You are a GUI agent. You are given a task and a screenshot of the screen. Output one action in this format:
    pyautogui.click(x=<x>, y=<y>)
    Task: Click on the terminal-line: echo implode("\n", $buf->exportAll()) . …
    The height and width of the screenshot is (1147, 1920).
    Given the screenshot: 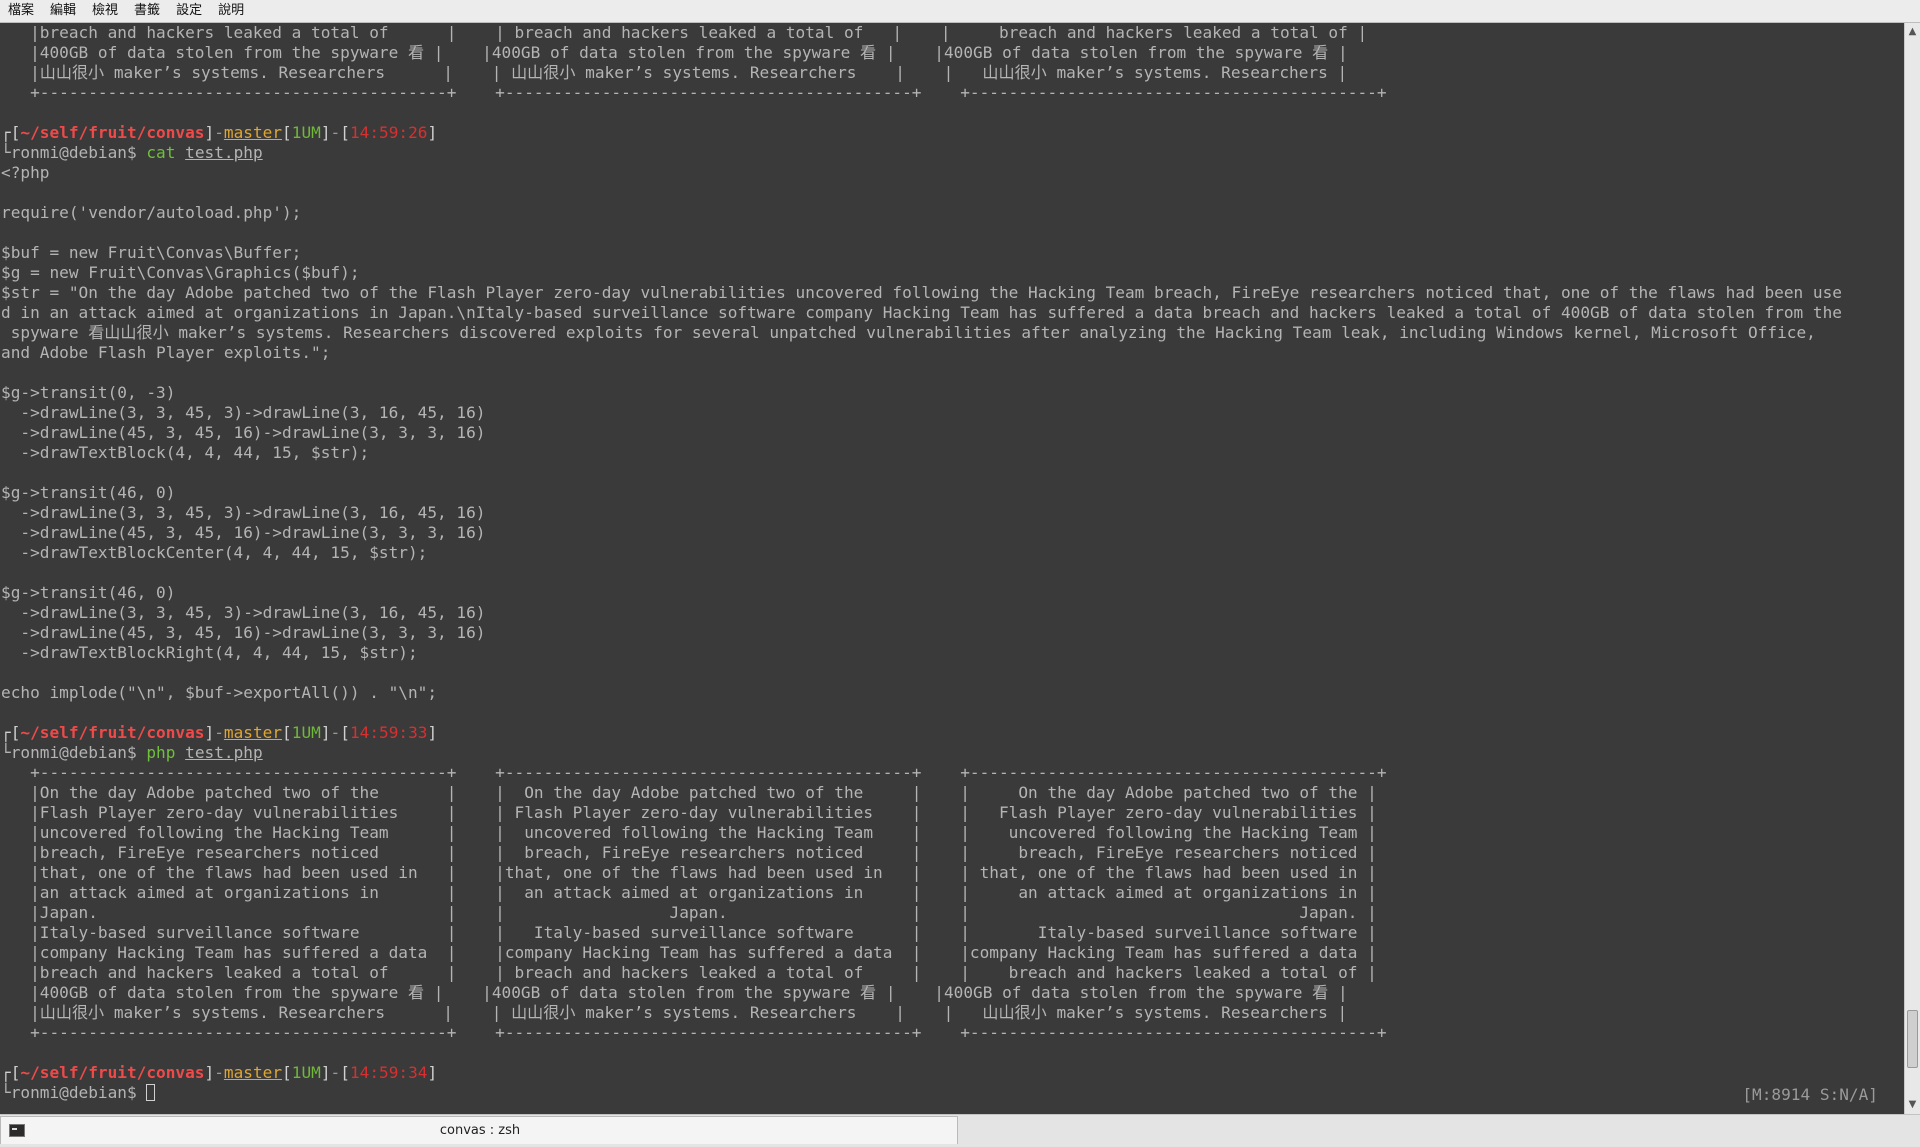 What is the action you would take?
    pyautogui.click(x=921, y=693)
    